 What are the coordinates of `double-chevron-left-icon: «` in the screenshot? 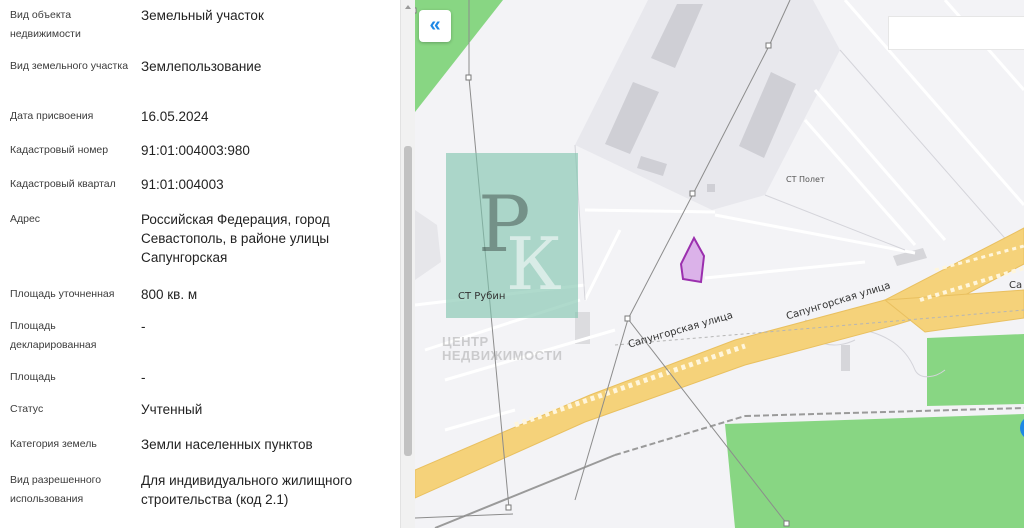 It's located at (435, 24).